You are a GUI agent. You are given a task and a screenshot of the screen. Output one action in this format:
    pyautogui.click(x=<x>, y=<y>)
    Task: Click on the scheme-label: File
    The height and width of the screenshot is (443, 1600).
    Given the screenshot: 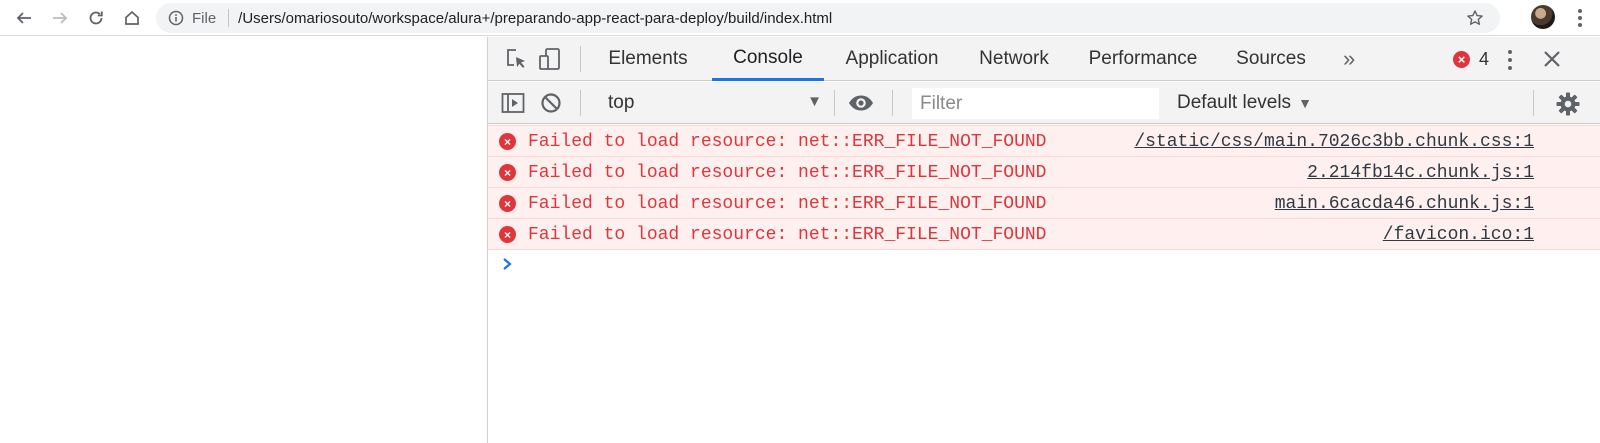 What is the action you would take?
    pyautogui.click(x=204, y=18)
    